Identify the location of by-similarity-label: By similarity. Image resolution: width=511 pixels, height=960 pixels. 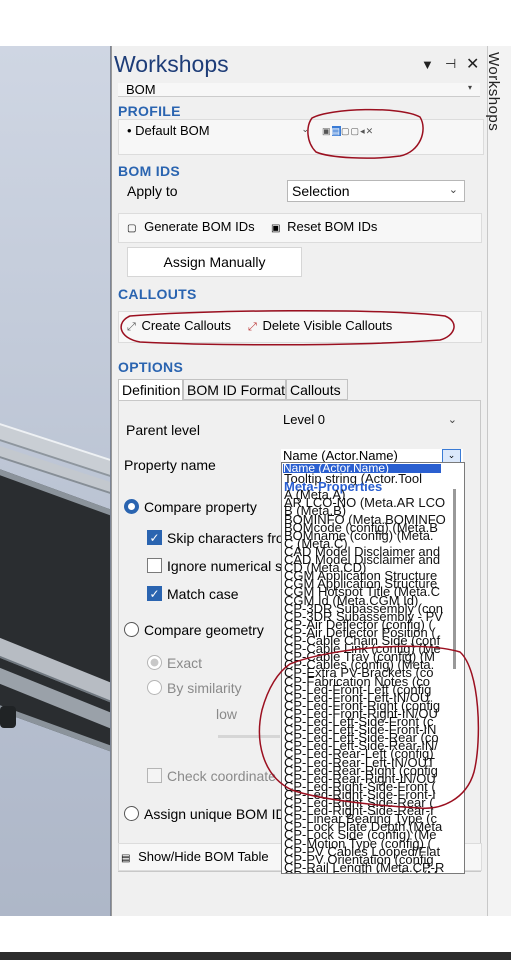
(204, 688).